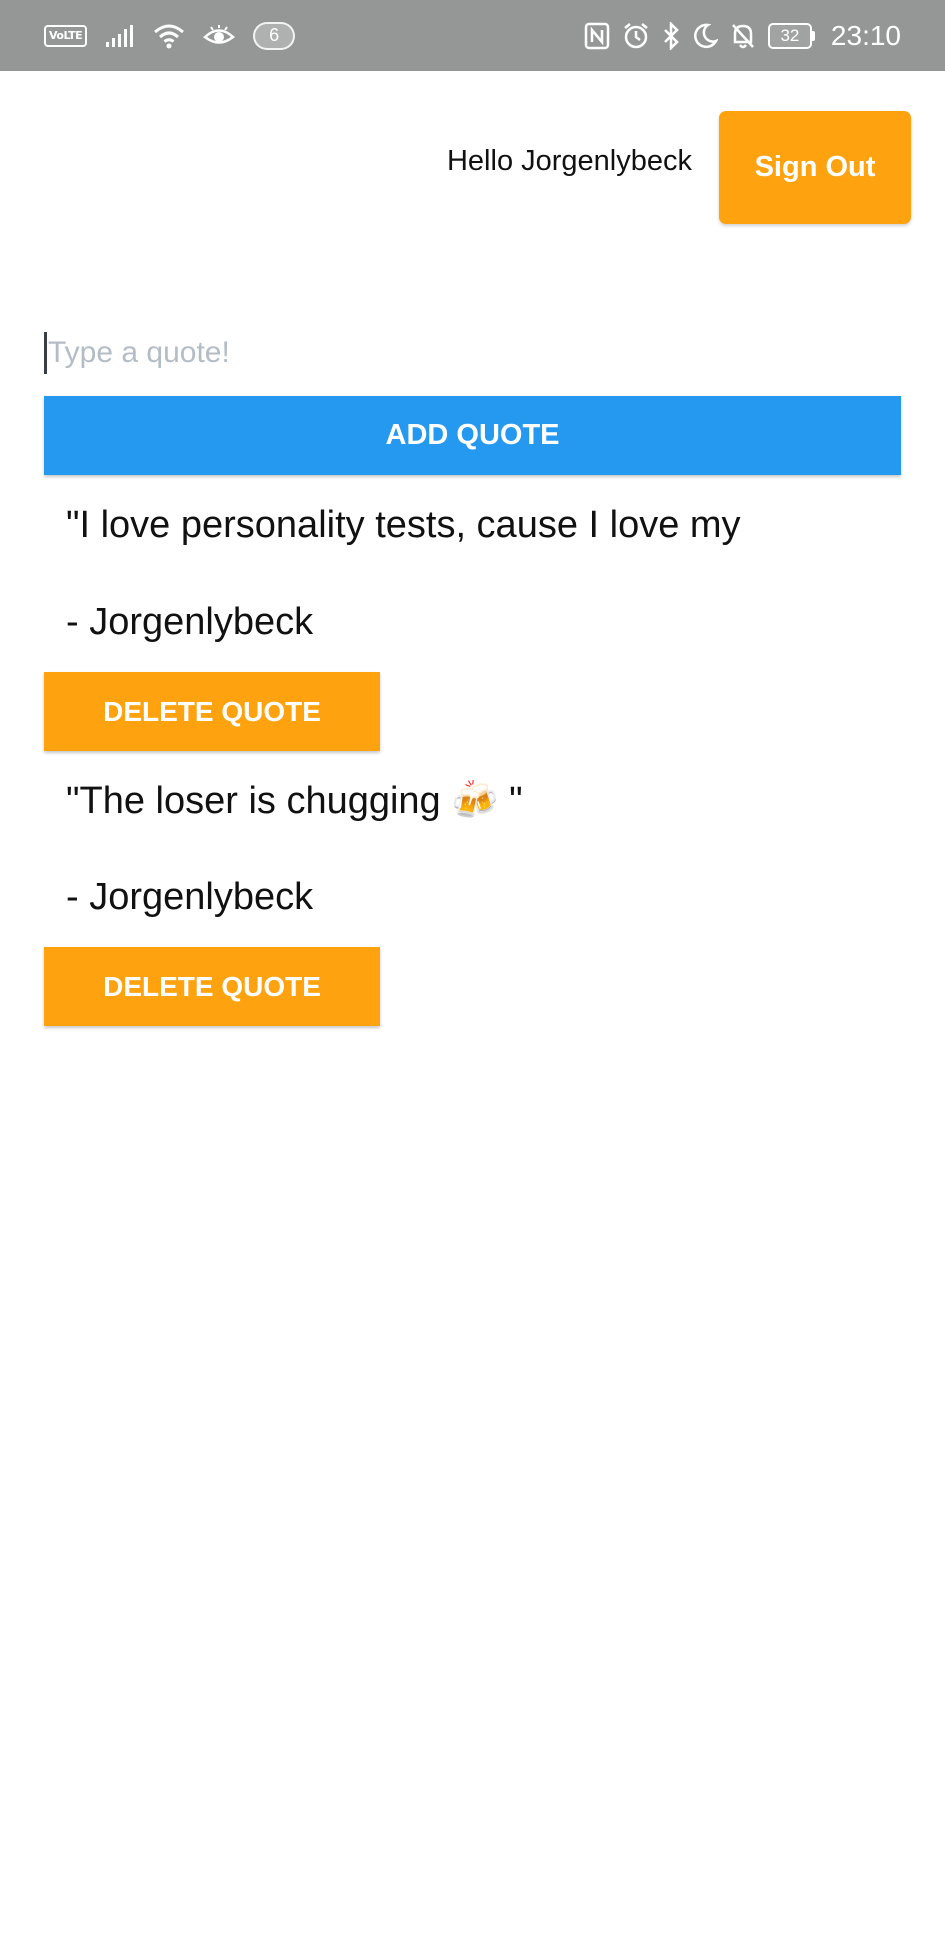 Image resolution: width=945 pixels, height=1960 pixels. Describe the element at coordinates (66, 35) in the screenshot. I see `volte-icon: VoLTE` at that location.